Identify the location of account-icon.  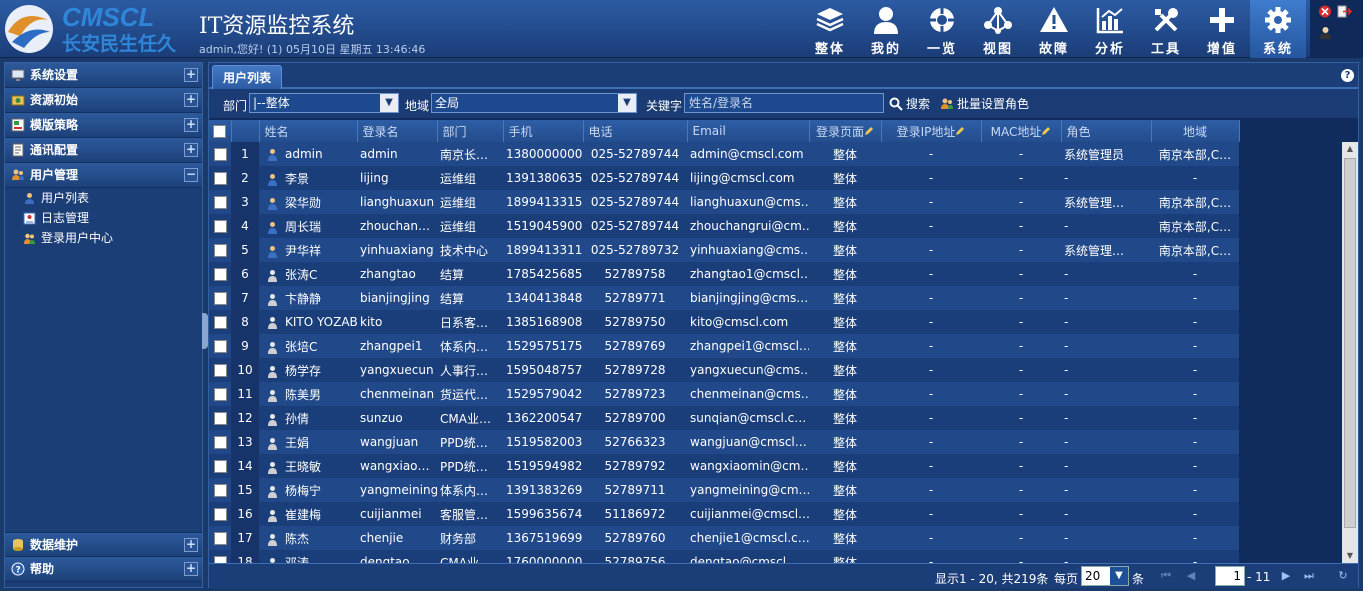
(1325, 32).